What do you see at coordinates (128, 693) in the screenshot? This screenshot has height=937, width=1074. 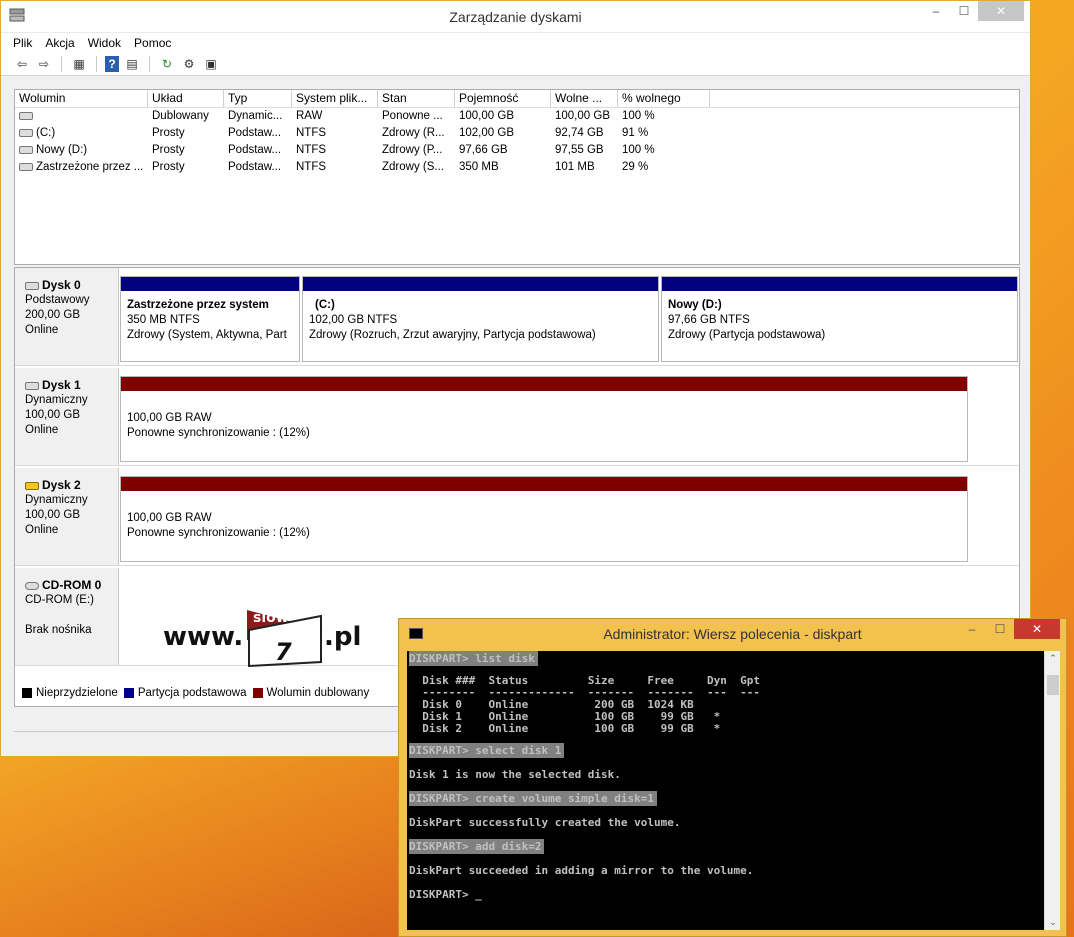 I see `legend-swatch-primary` at bounding box center [128, 693].